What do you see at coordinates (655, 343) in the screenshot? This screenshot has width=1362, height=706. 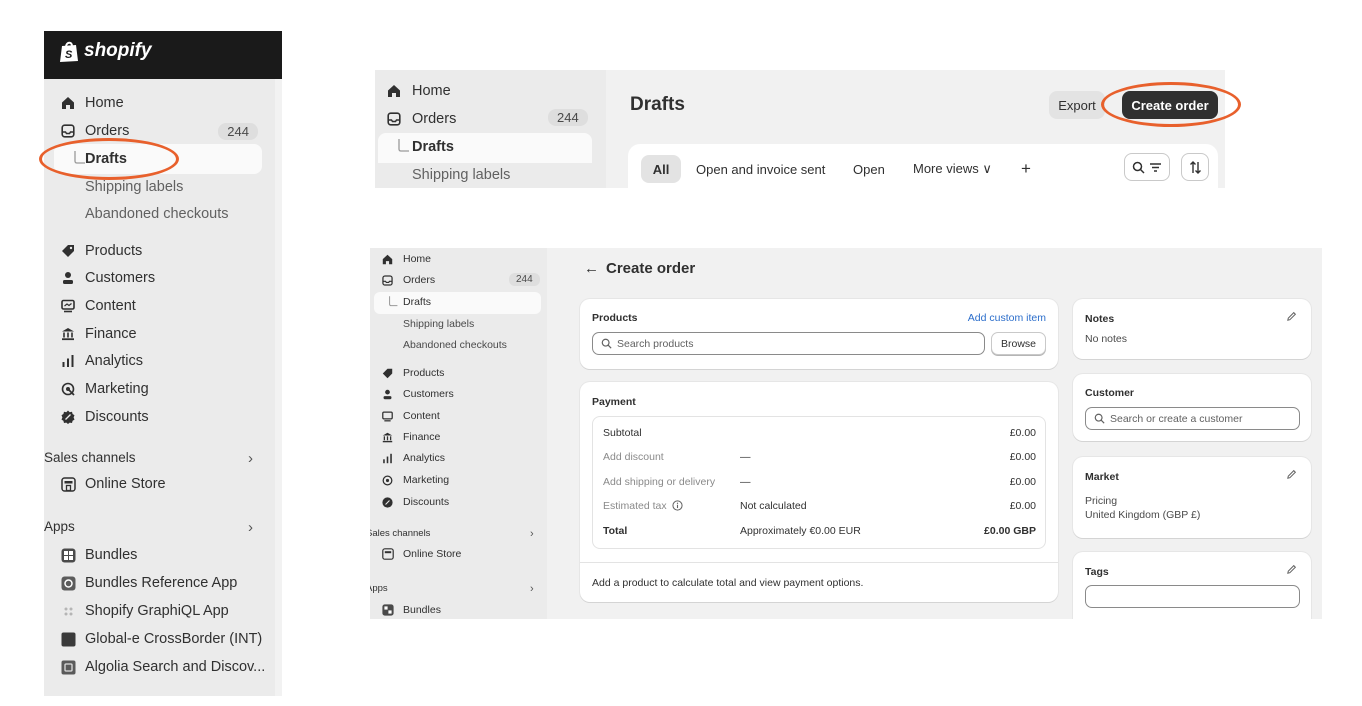 I see `search-placeholder: Search products` at bounding box center [655, 343].